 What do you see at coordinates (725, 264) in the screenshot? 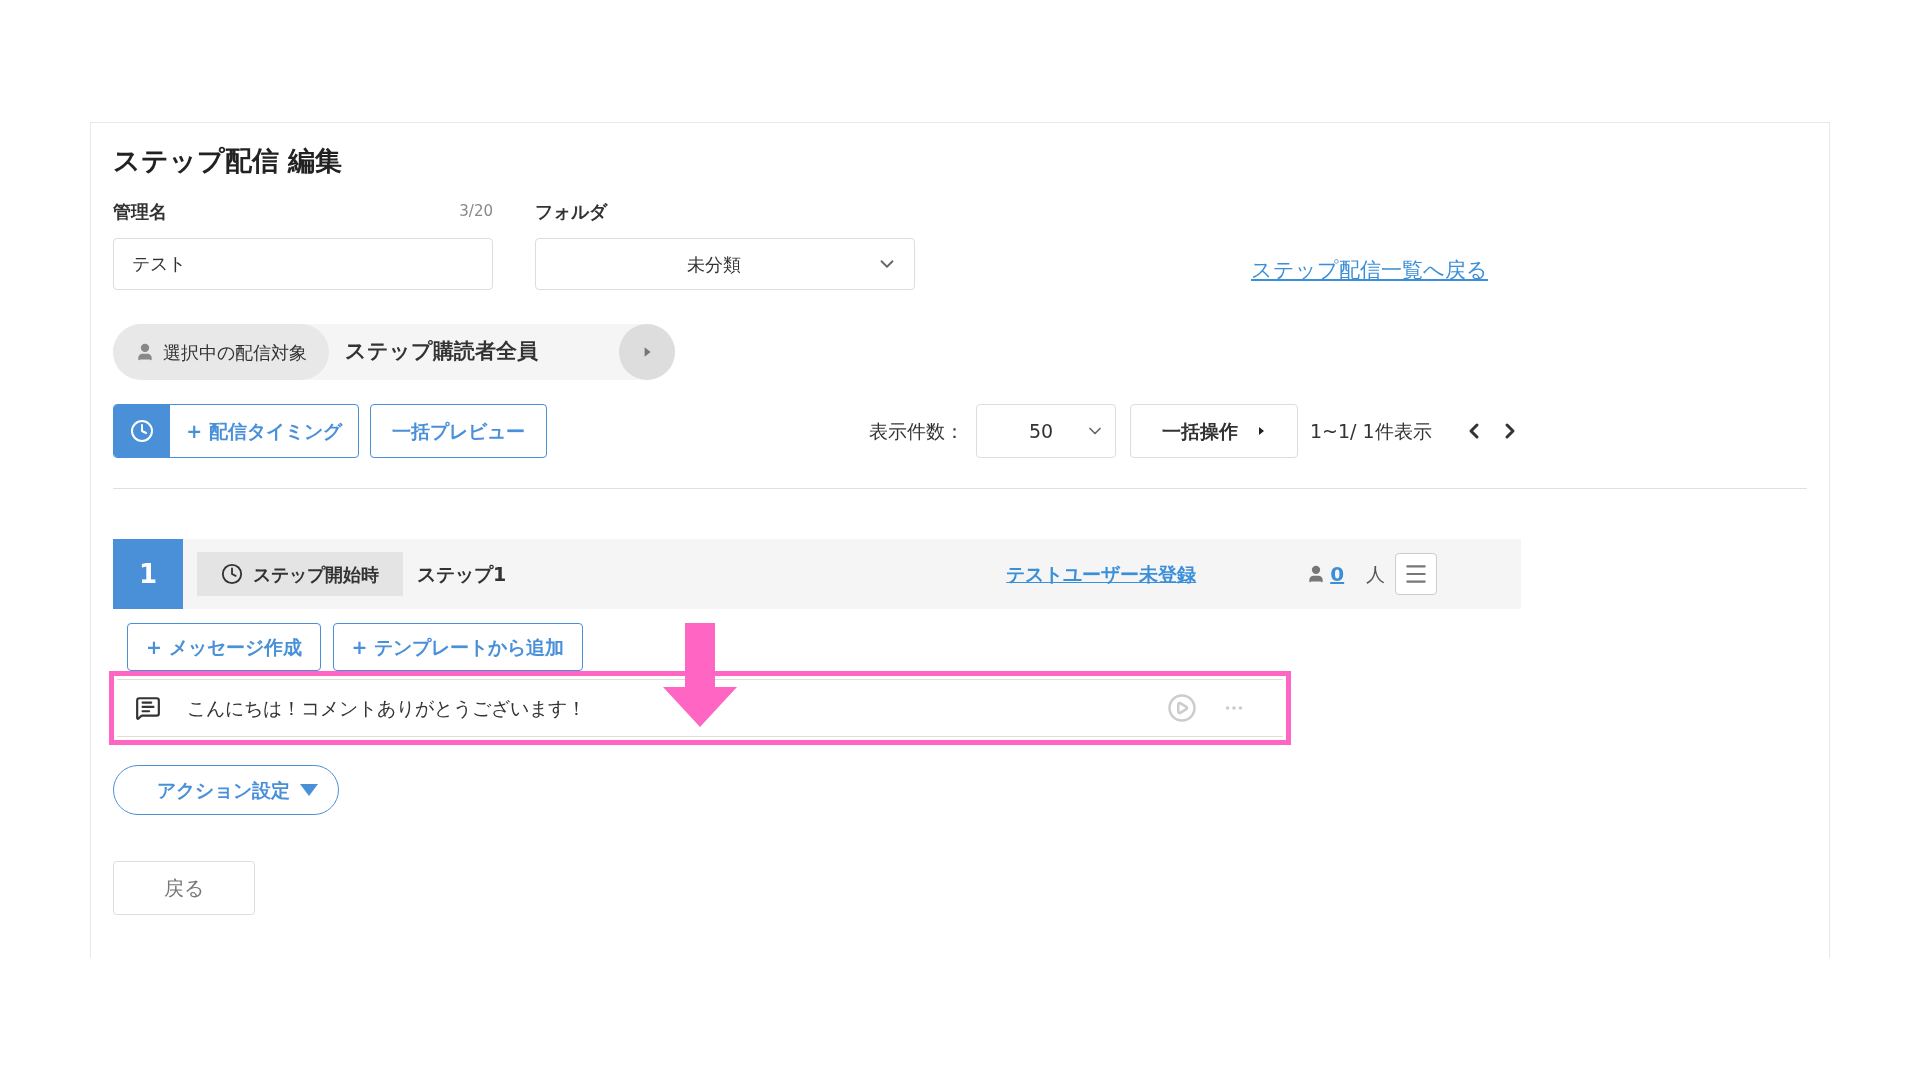
I see `folder-select: 未分類` at bounding box center [725, 264].